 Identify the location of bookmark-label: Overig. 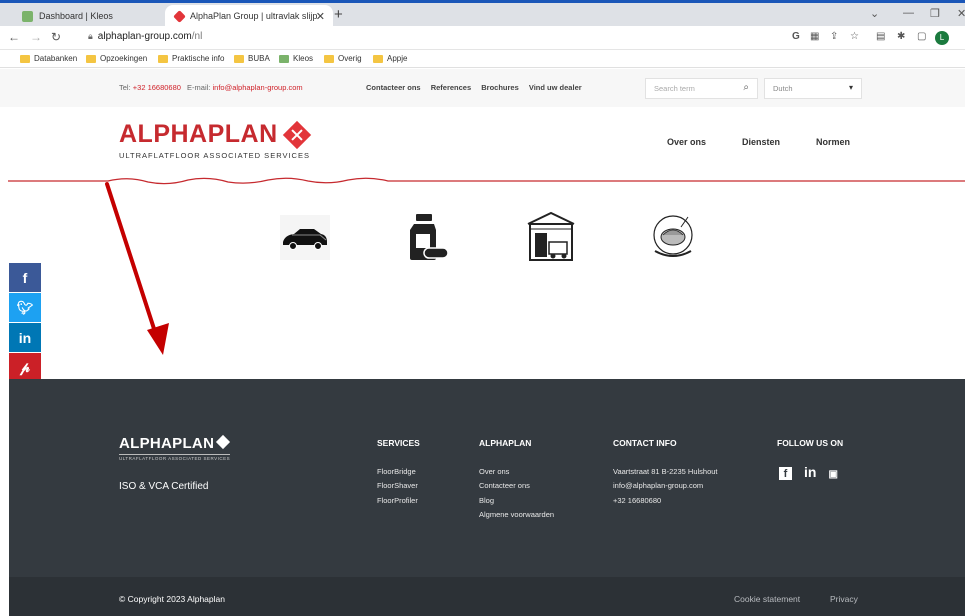
(350, 58).